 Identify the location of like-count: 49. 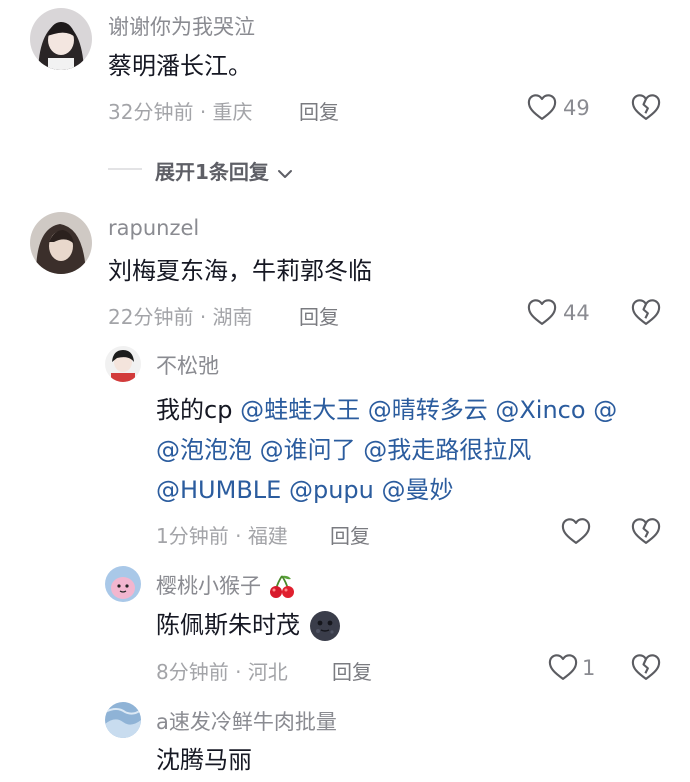
(576, 108).